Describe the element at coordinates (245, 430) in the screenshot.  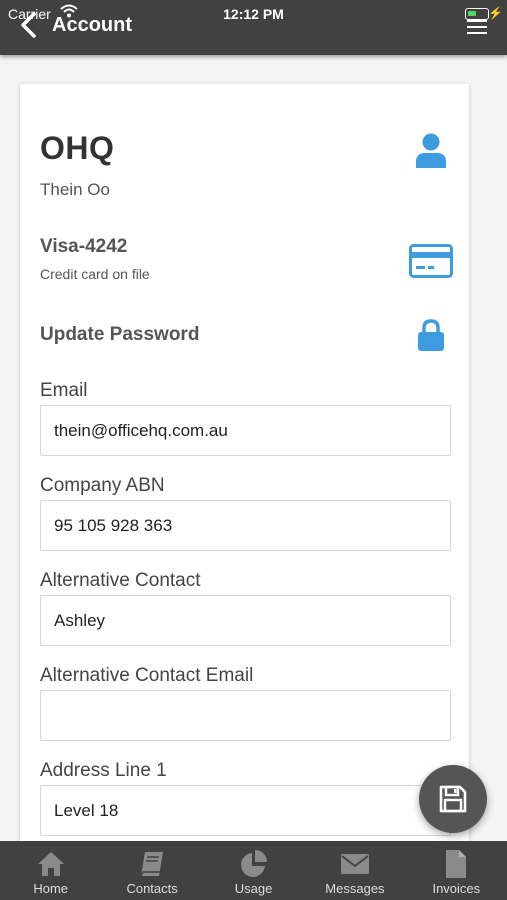
I see `email-field` at that location.